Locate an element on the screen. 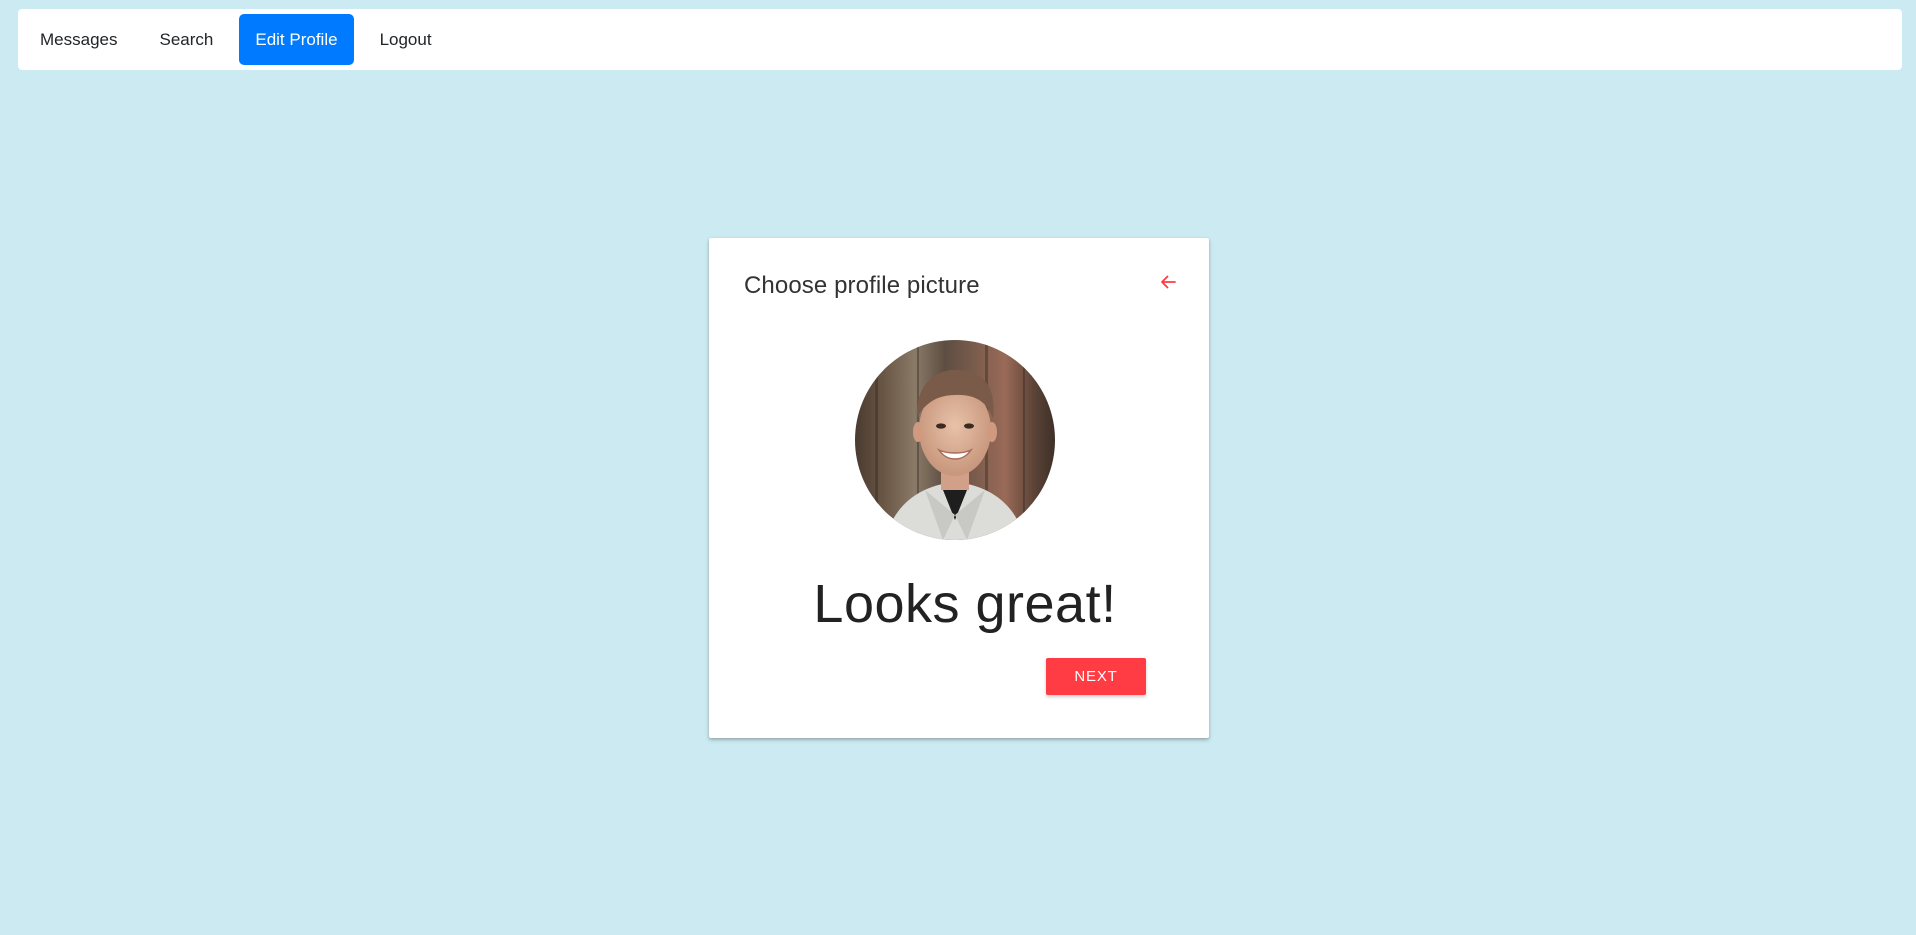 The image size is (1916, 935). arrow-left-icon is located at coordinates (1168, 282).